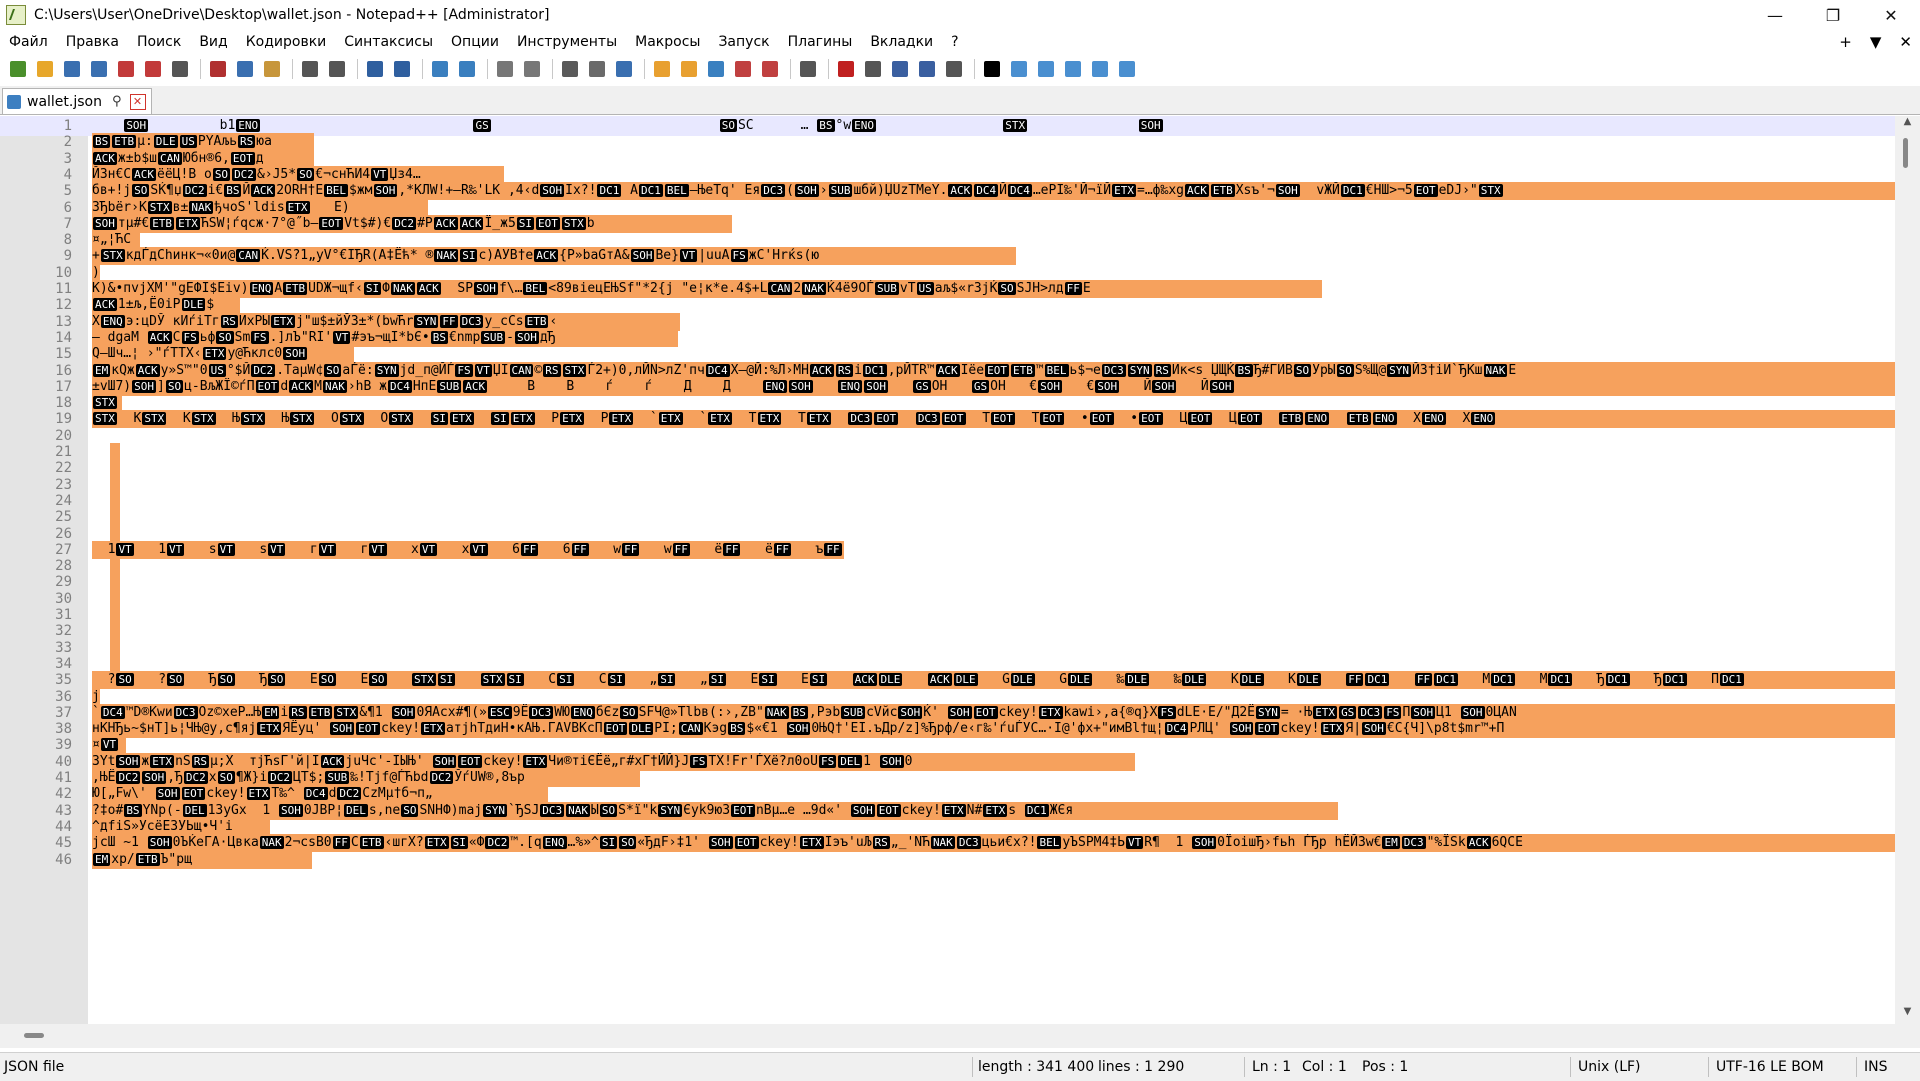 The height and width of the screenshot is (1081, 1920). I want to click on open-button, so click(45, 69).